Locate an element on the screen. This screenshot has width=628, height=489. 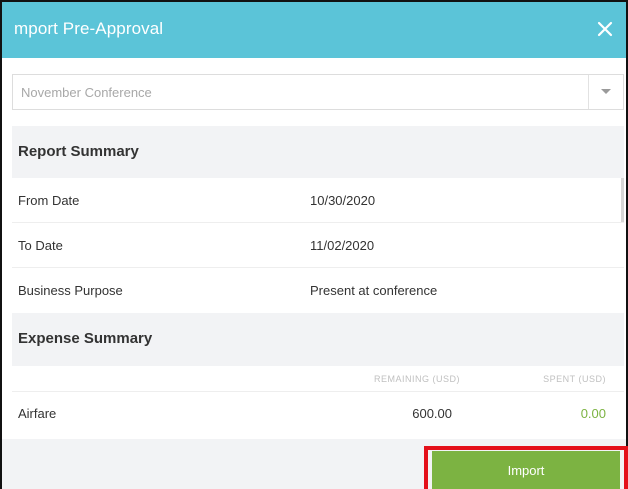
expense-summary-header: Expense Summary is located at coordinates (318, 339).